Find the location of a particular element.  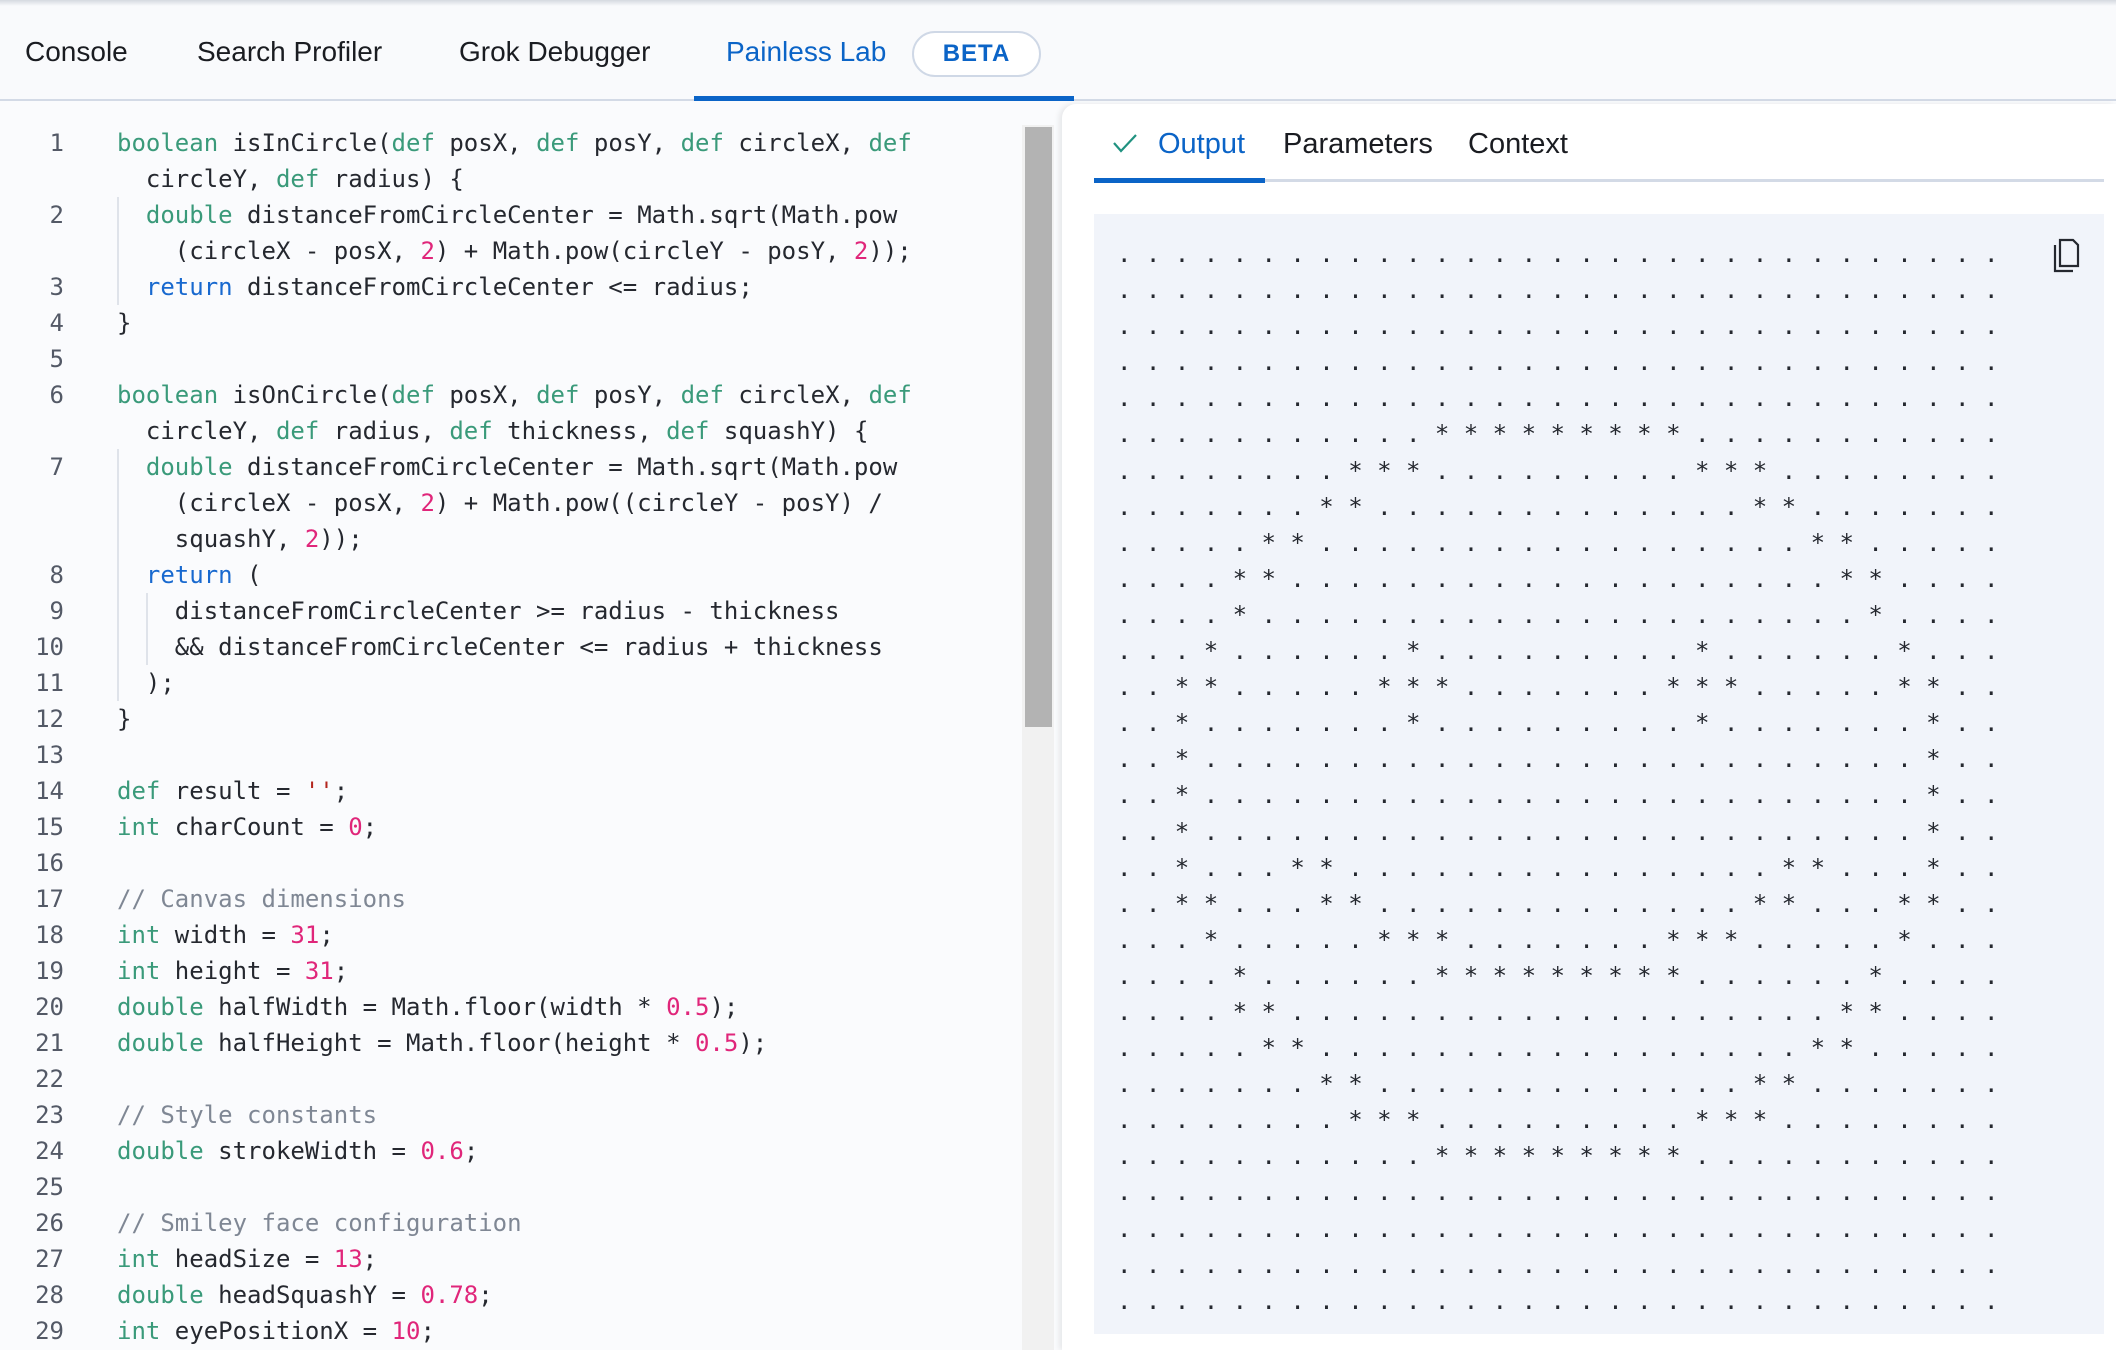

line-number: 3 is located at coordinates (56, 287).